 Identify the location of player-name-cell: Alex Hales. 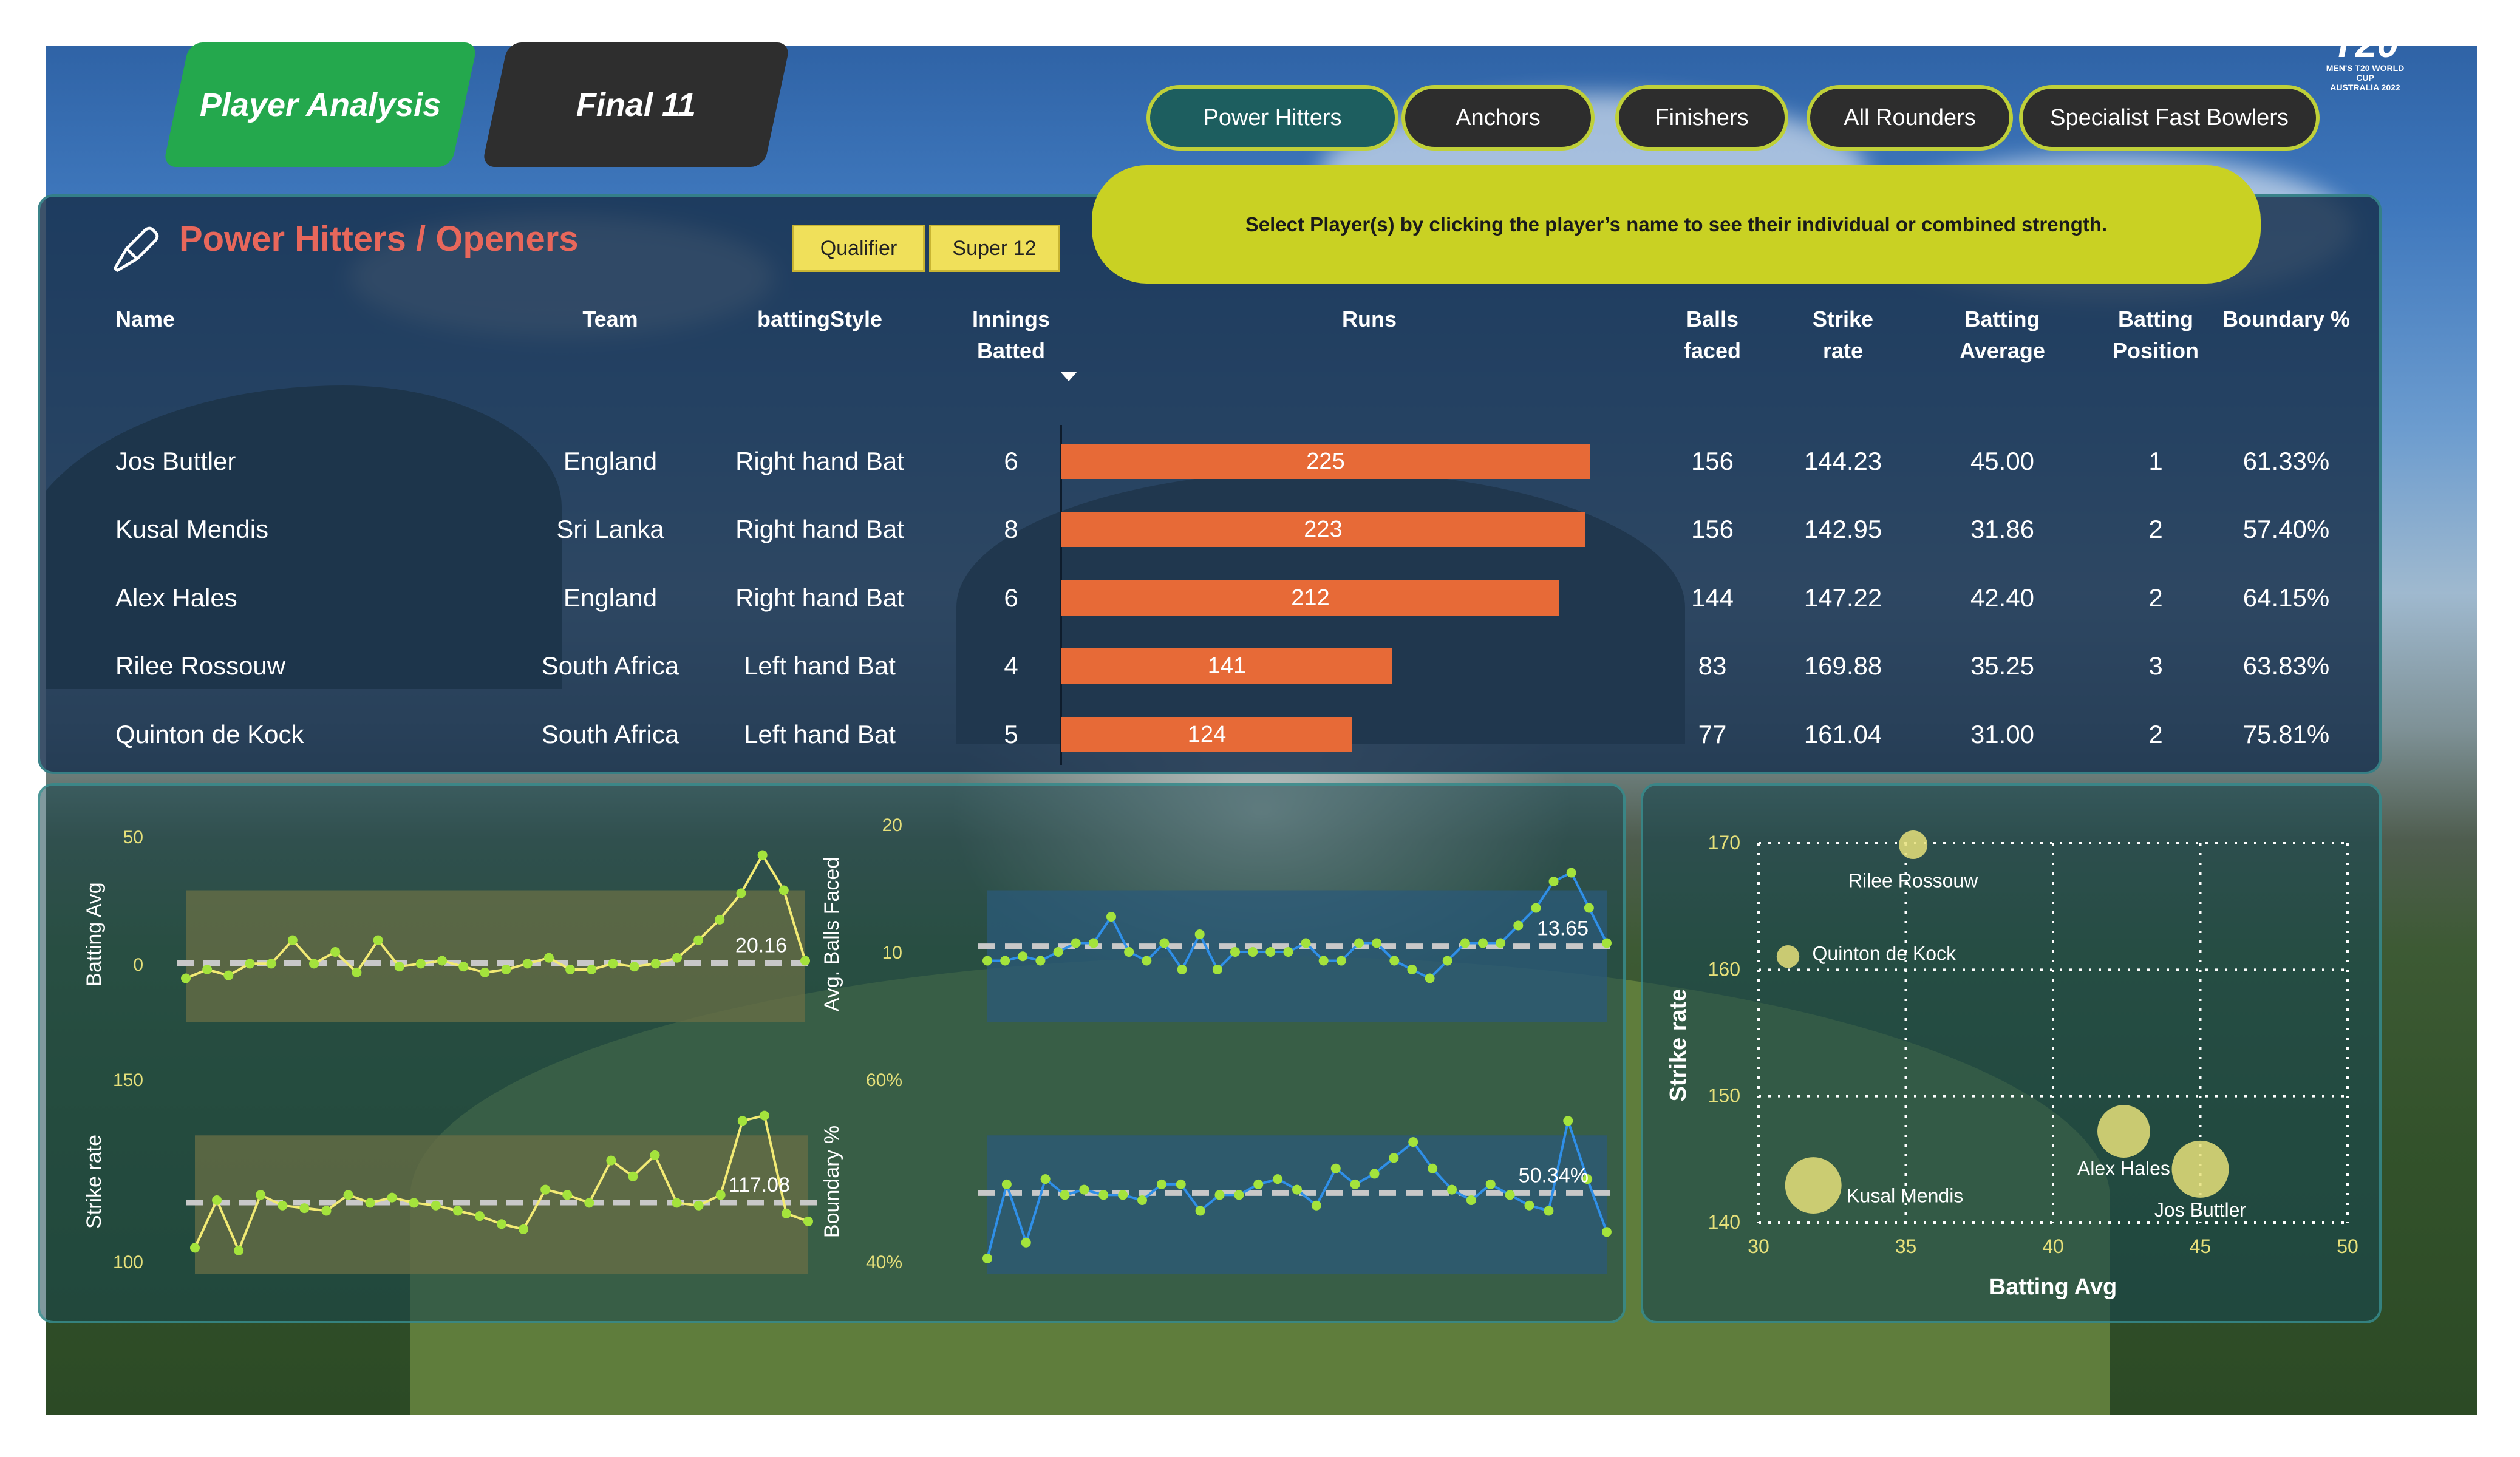
(285, 598).